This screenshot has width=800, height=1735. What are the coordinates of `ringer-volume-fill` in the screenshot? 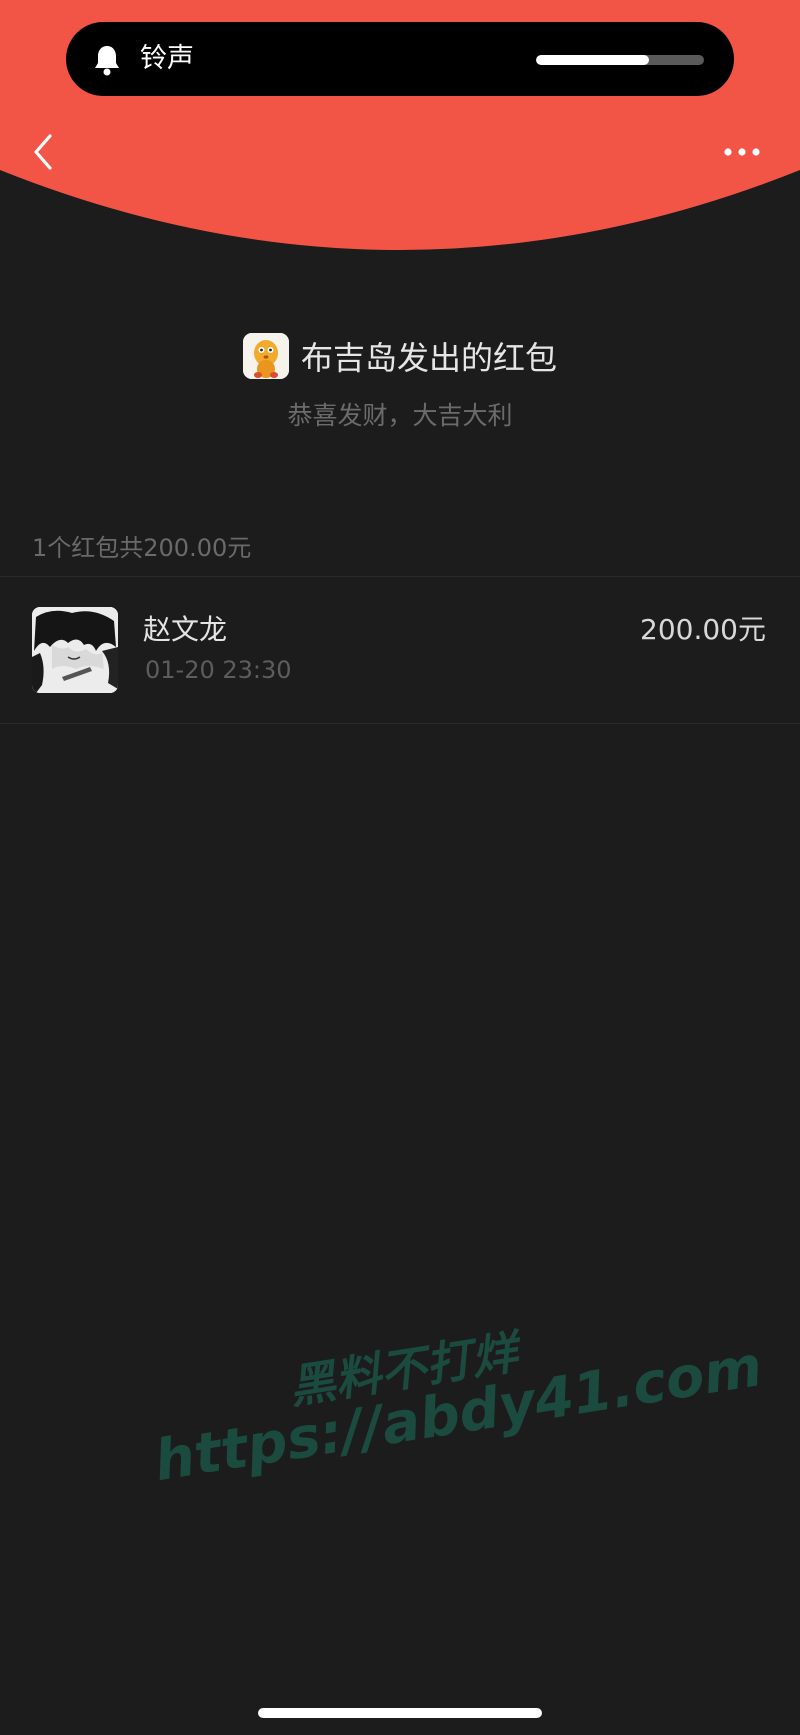 It's located at (592, 60).